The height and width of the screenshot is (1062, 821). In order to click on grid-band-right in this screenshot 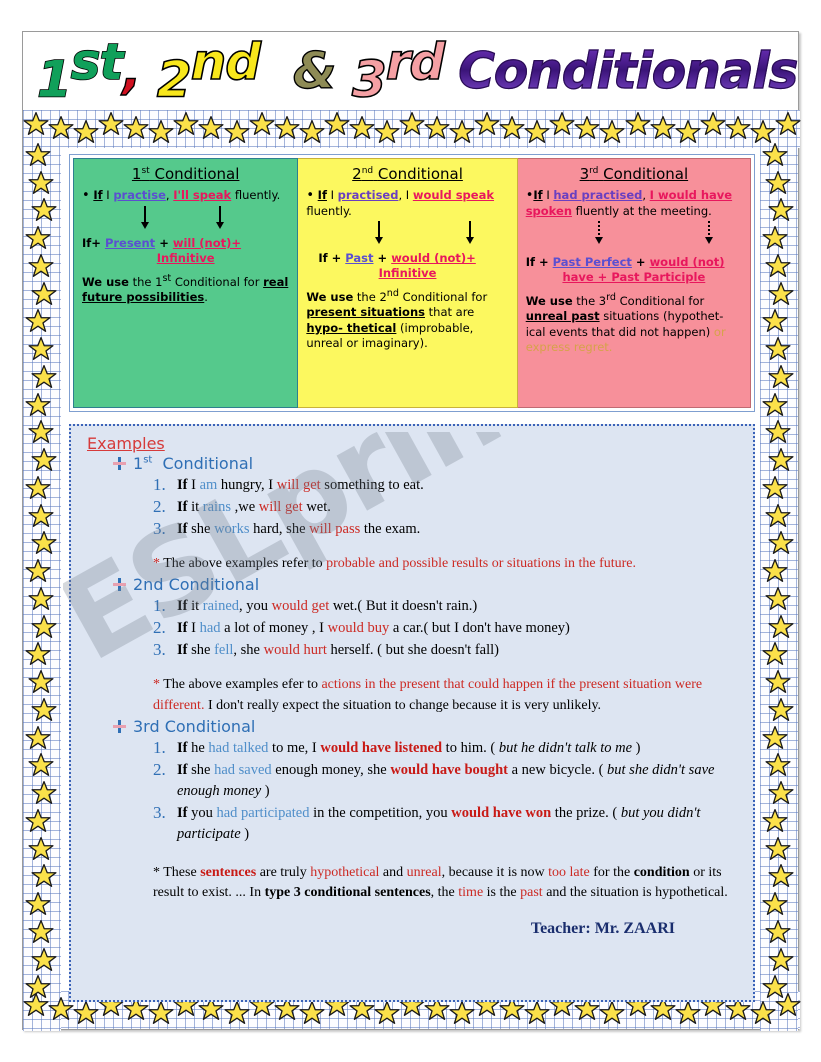, I will do `click(779, 570)`.